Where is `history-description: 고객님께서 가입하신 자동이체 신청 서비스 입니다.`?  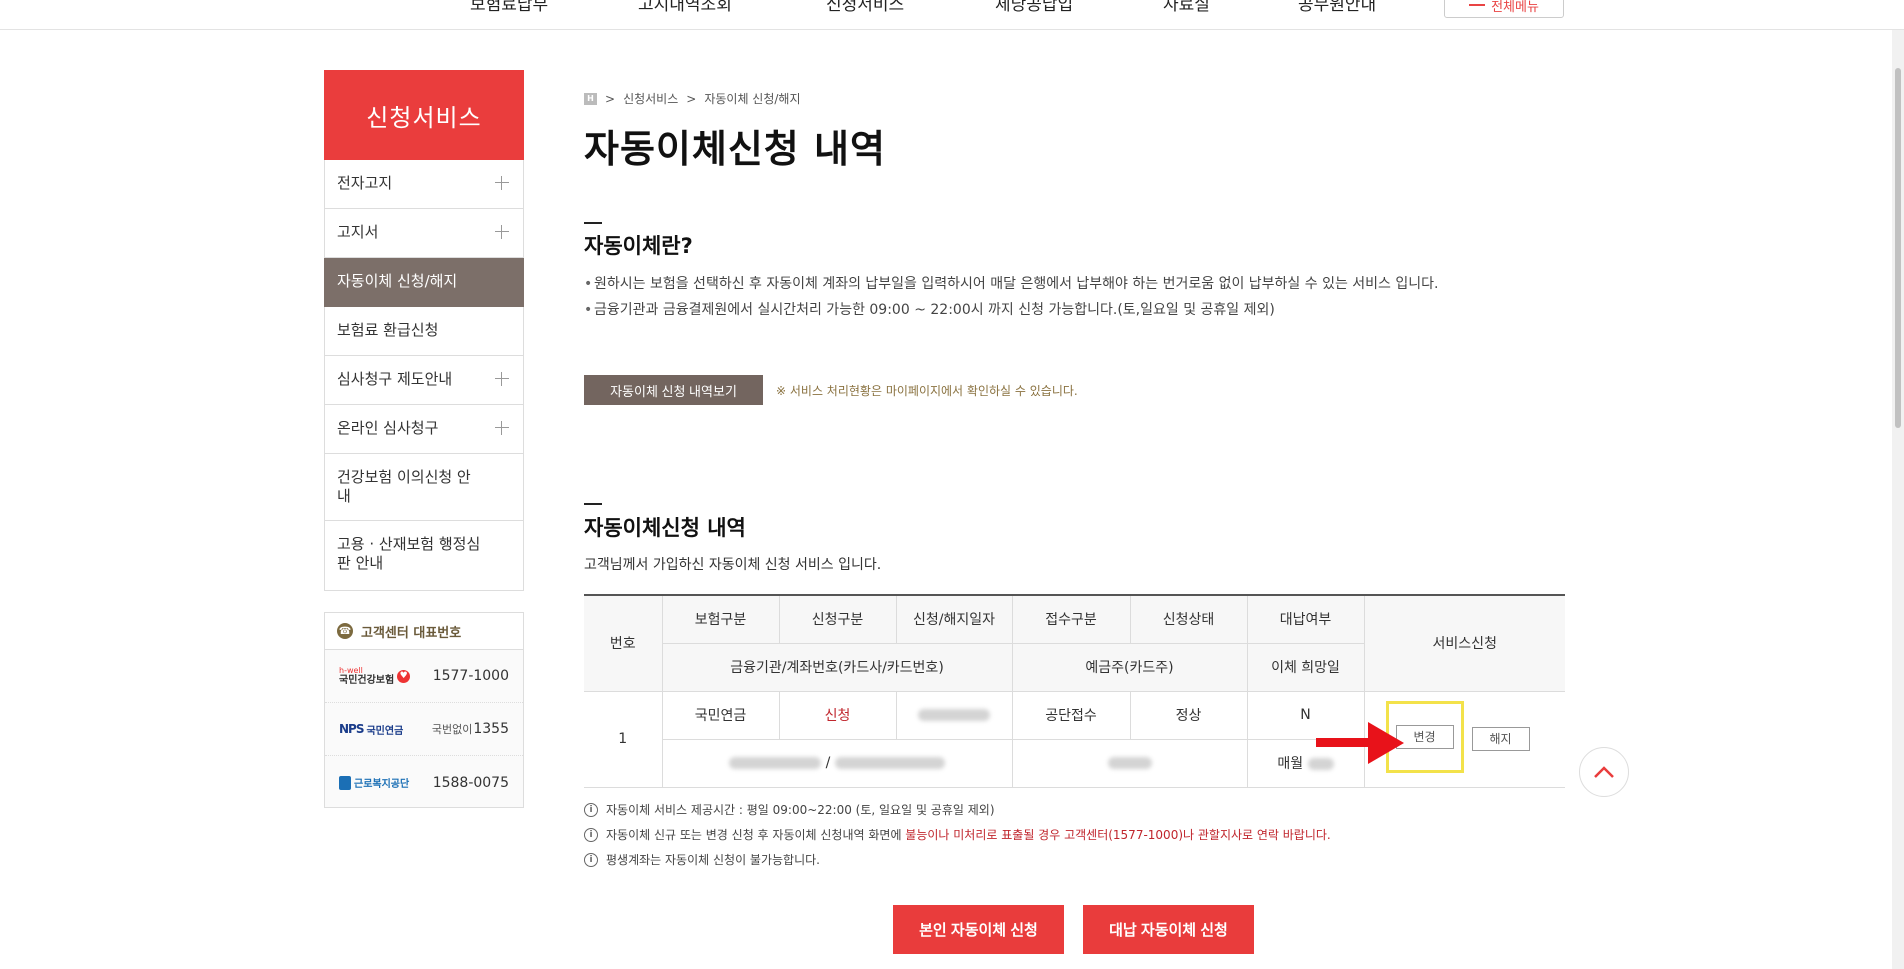 history-description: 고객님께서 가입하신 자동이체 신청 서비스 입니다. is located at coordinates (733, 565).